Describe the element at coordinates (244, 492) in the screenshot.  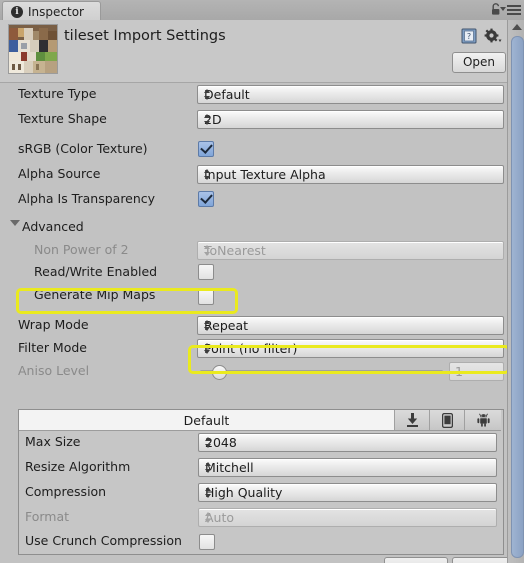
I see `compression-value: High Quality` at that location.